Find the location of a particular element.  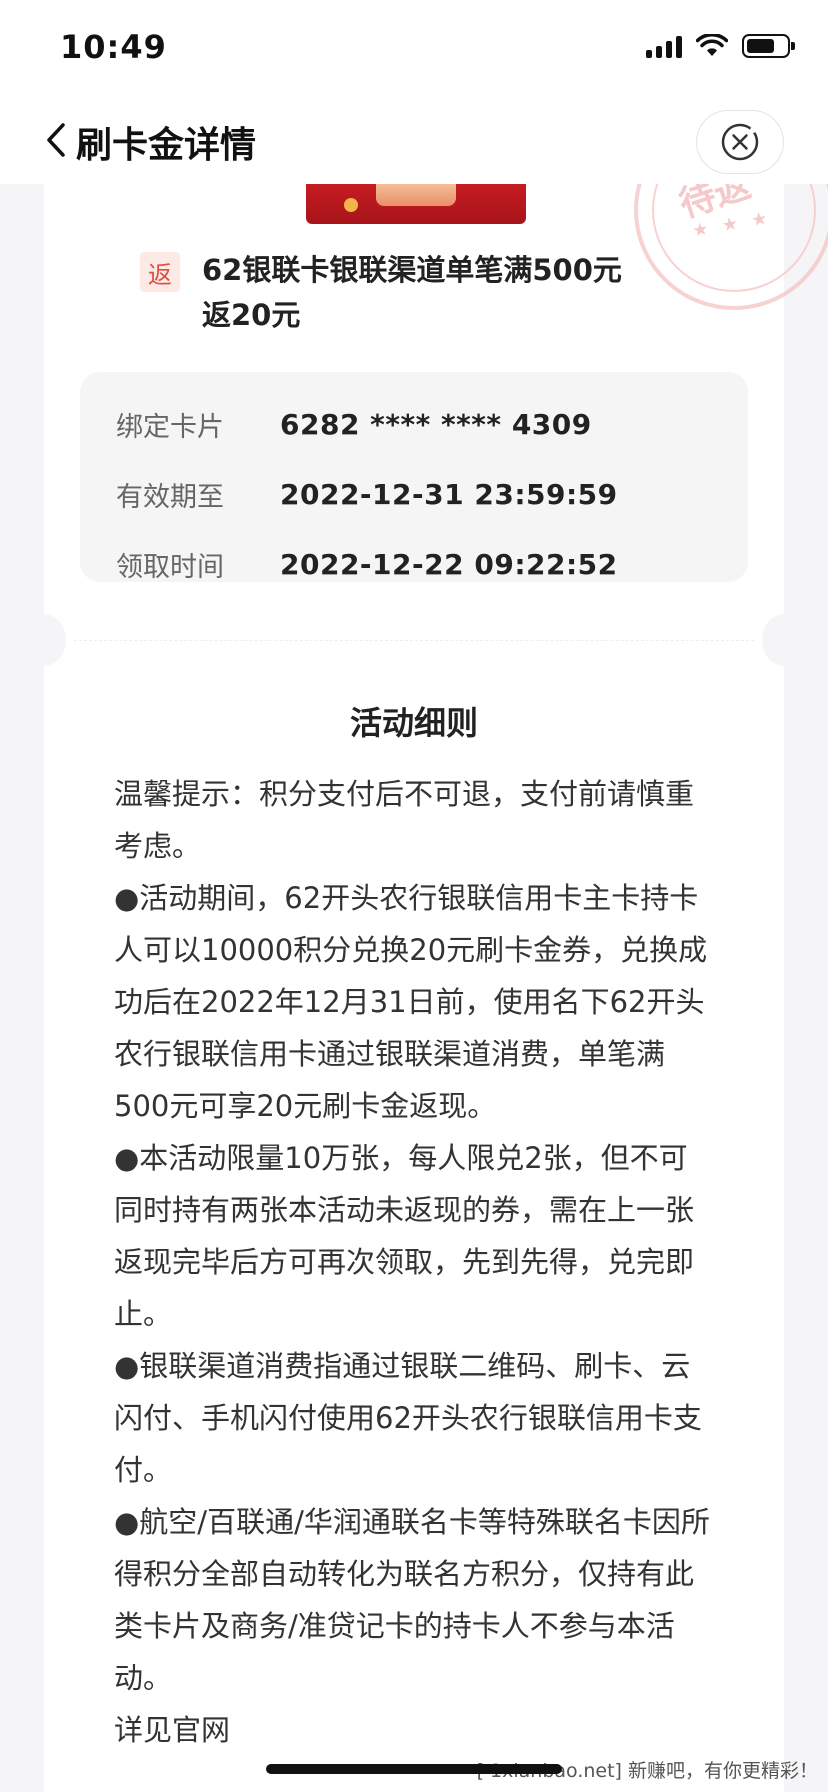

close-button is located at coordinates (740, 142).